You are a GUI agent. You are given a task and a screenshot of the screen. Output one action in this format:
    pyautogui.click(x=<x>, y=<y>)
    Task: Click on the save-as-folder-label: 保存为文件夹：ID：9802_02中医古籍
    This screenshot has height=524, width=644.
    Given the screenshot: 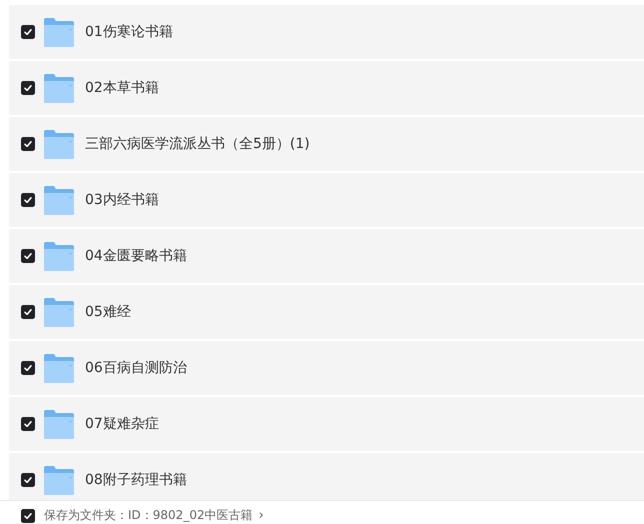 What is the action you would take?
    pyautogui.click(x=148, y=515)
    